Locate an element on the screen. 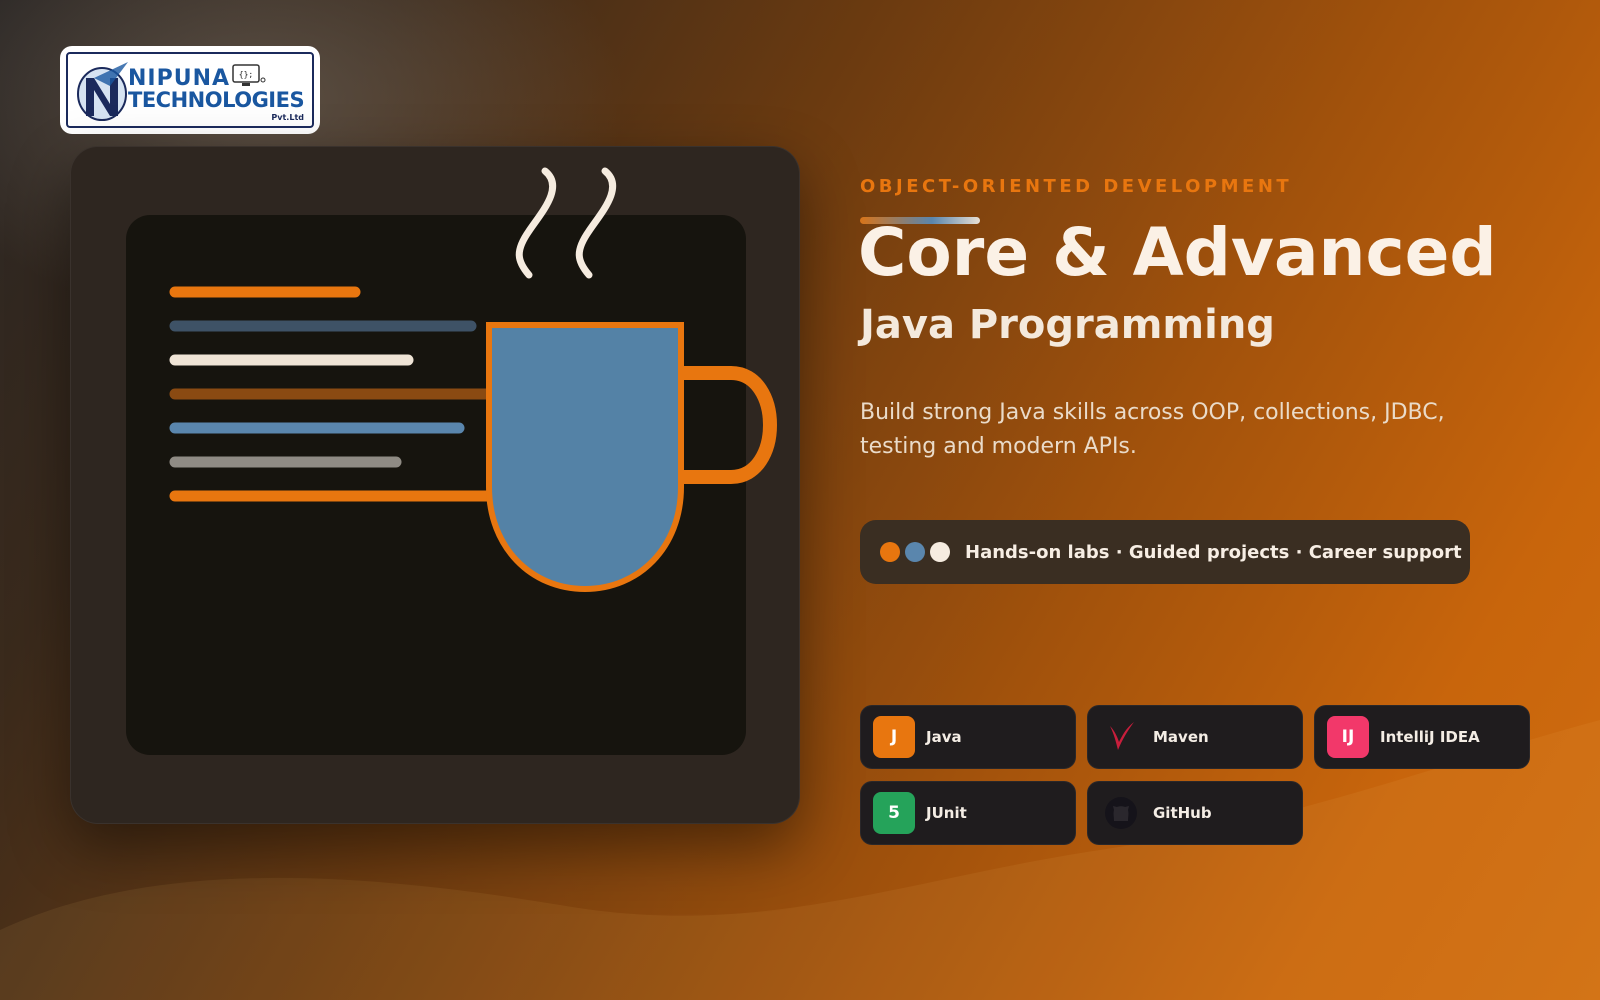 The height and width of the screenshot is (1000, 1600). page-subtitle: Java Programming is located at coordinates (1067, 325).